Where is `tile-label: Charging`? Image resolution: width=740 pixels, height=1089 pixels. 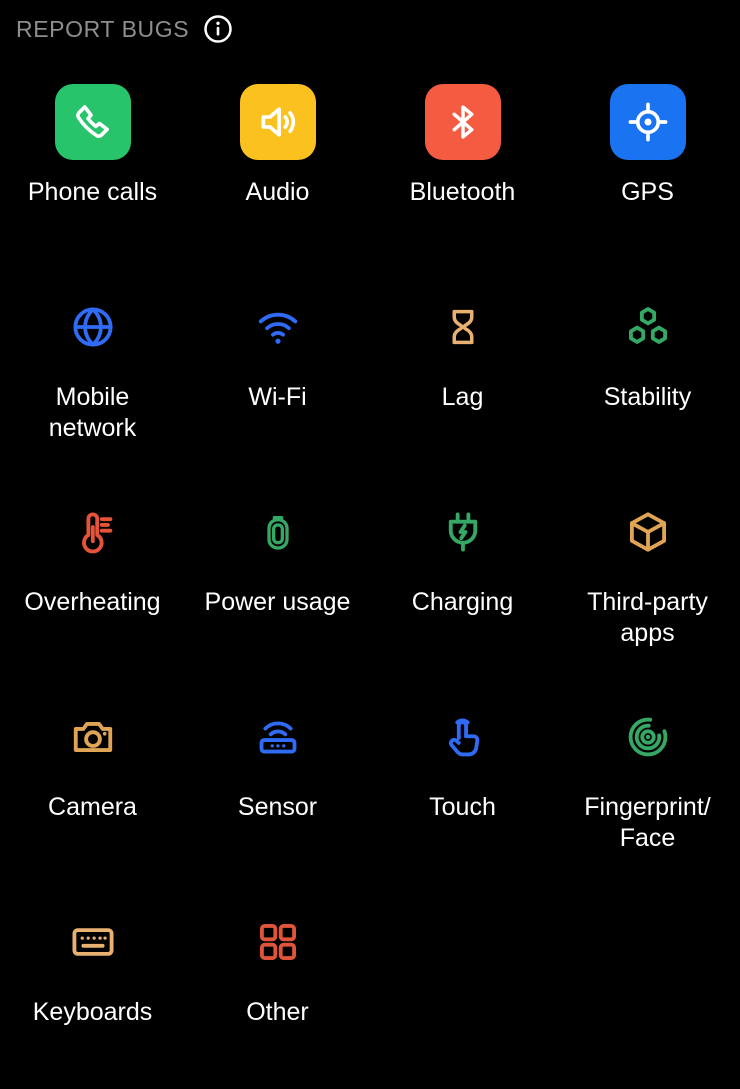 tile-label: Charging is located at coordinates (462, 602).